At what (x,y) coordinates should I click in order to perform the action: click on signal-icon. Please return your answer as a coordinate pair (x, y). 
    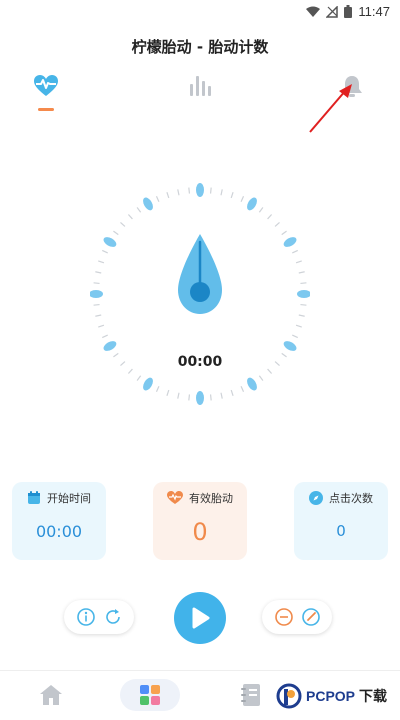
    Looking at the image, I should click on (332, 11).